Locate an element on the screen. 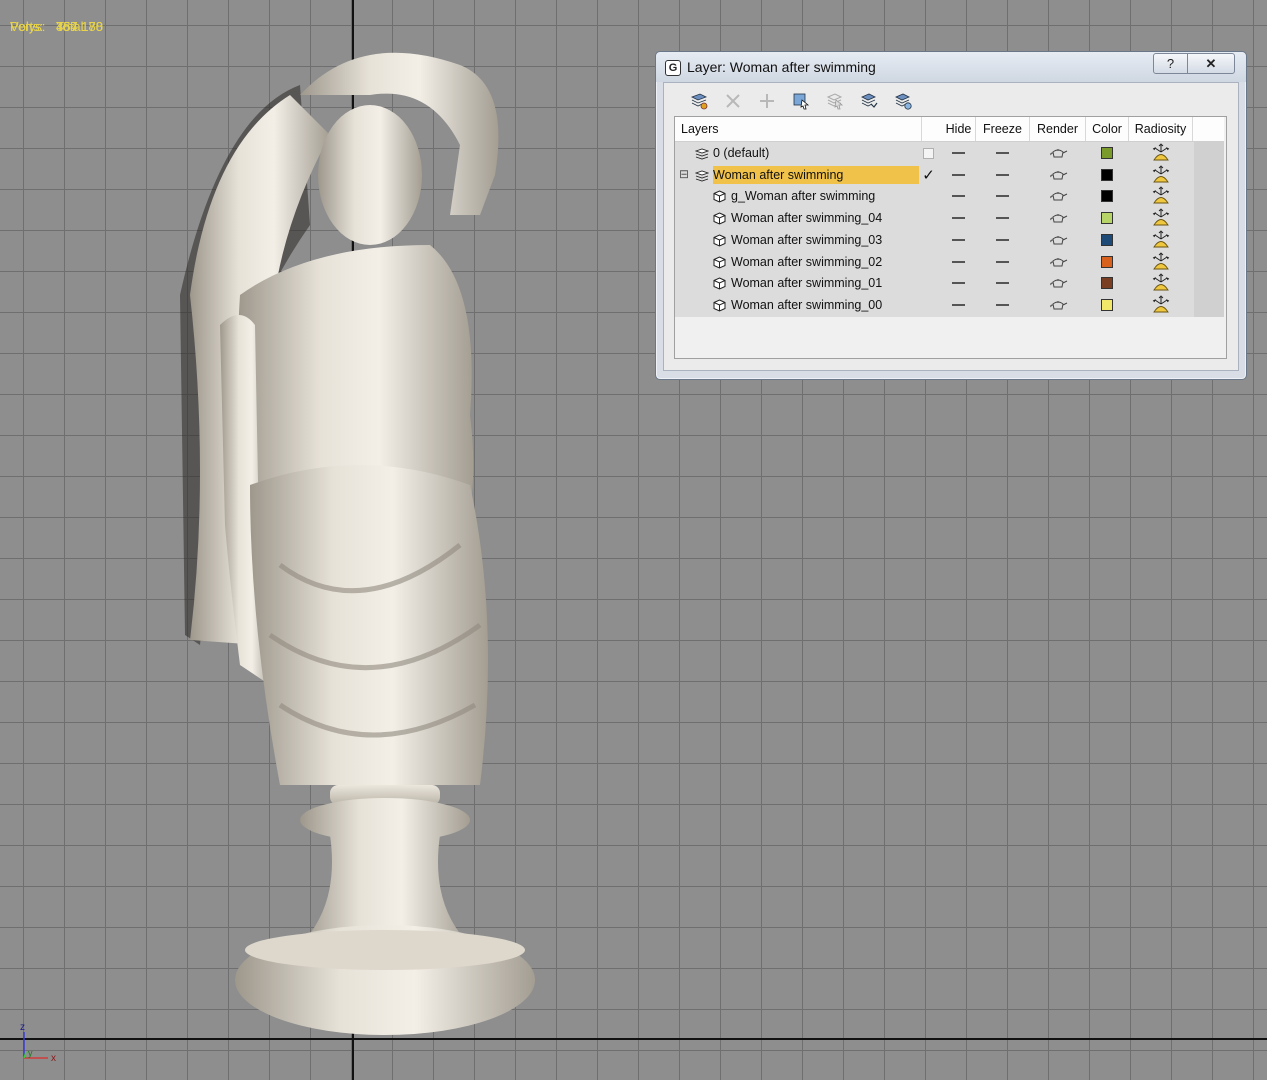  layer-row: Woman after swimming_00 is located at coordinates (934, 305).